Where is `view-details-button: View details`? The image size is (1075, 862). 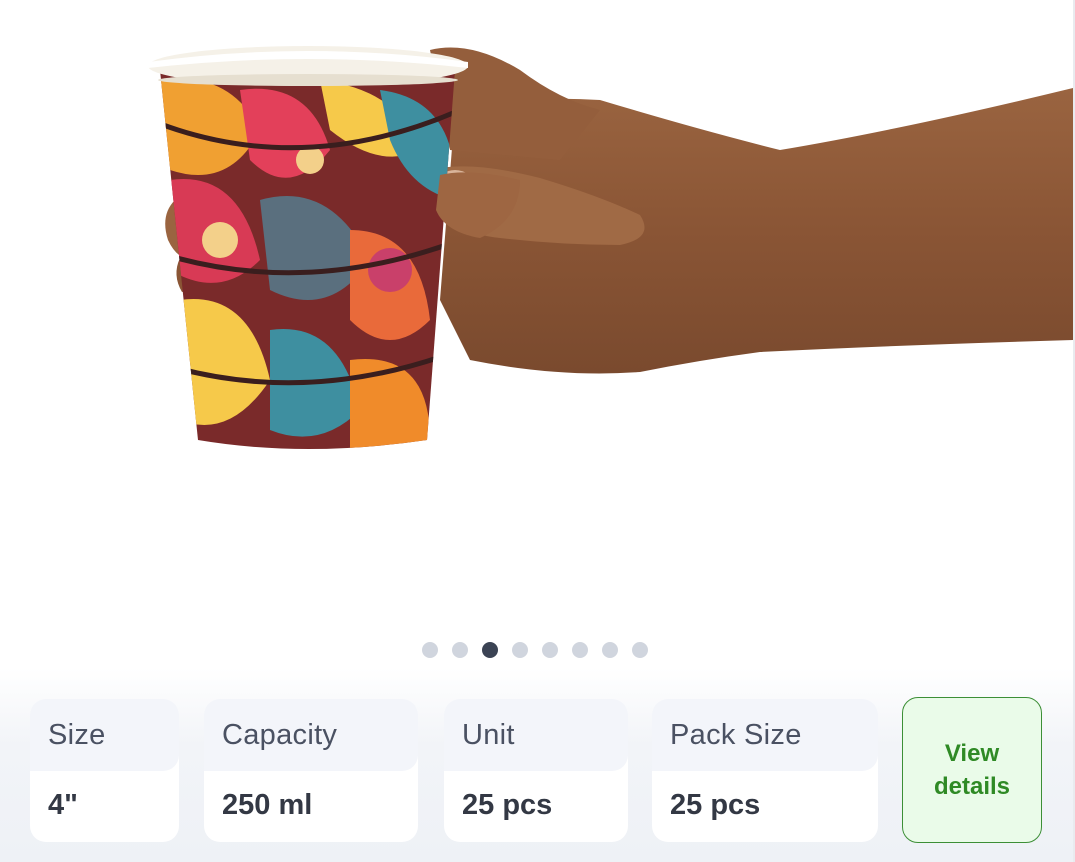 view-details-button: View details is located at coordinates (972, 770).